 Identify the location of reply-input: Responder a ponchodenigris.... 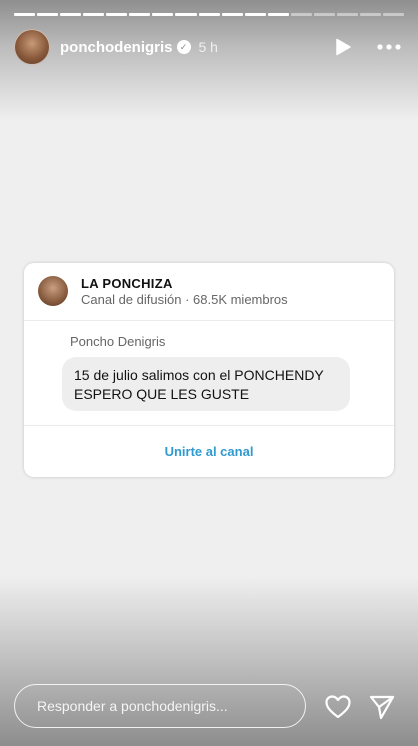
(160, 706).